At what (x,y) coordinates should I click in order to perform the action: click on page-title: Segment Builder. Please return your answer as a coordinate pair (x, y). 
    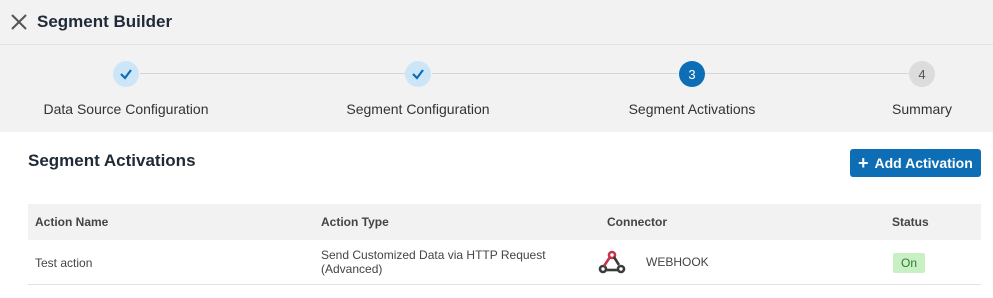
    Looking at the image, I should click on (105, 21).